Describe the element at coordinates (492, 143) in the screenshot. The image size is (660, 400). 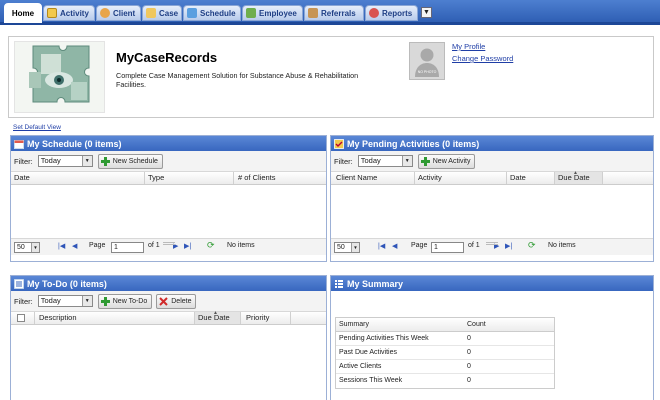
I see `pending-panel-header: My Pending Activities (0 items)` at that location.